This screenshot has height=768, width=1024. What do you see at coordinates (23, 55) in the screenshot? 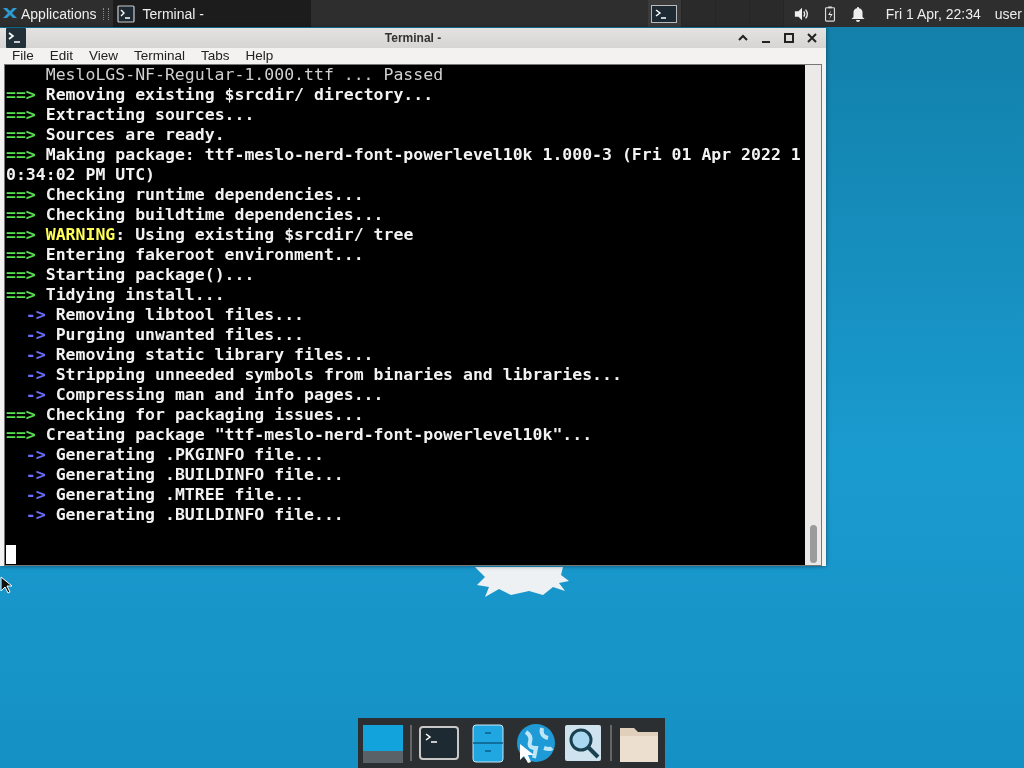
I see `menu-item: File` at bounding box center [23, 55].